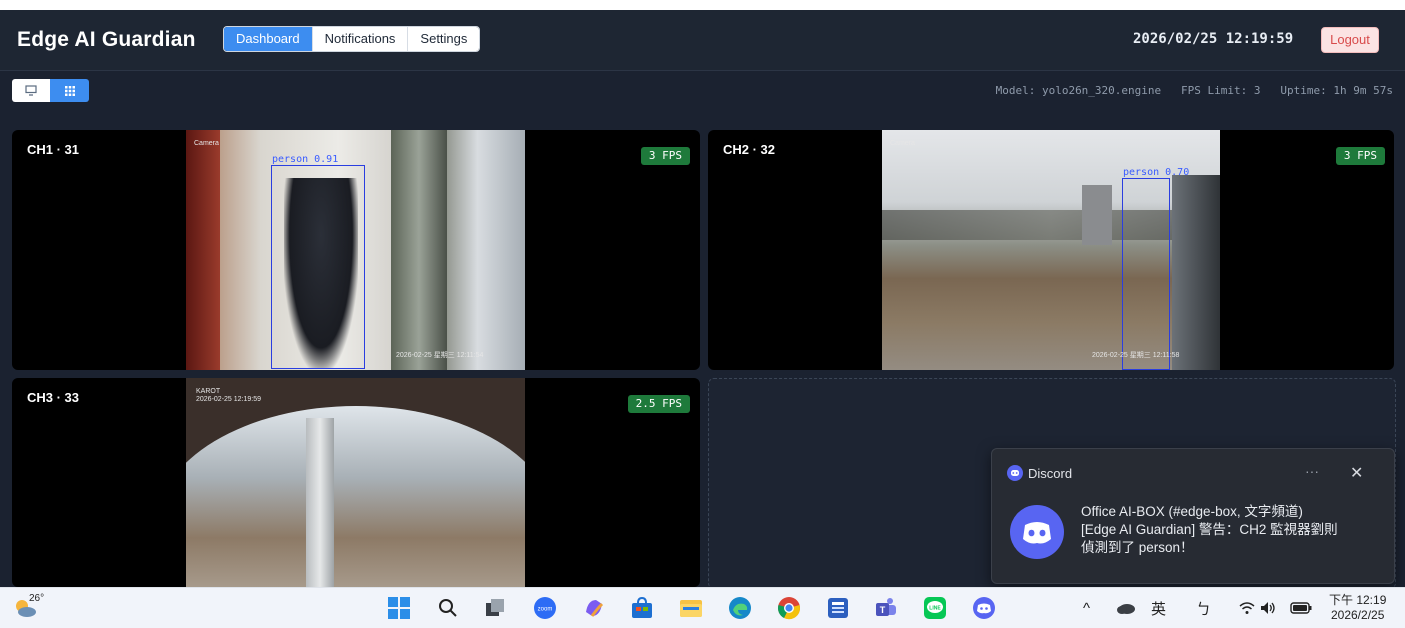 The width and height of the screenshot is (1405, 628). Describe the element at coordinates (1156, 172) in the screenshot. I see `detection-label: person 0.70` at that location.